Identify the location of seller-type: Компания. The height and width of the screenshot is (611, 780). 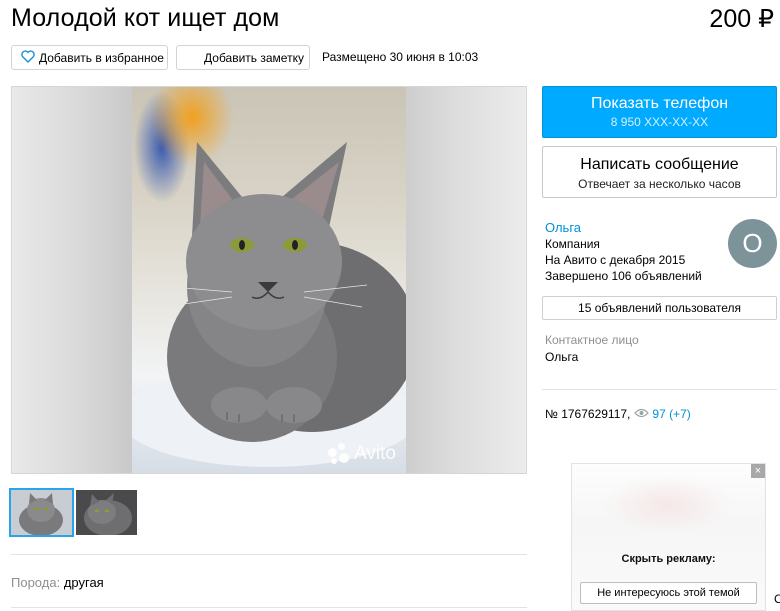
(572, 244).